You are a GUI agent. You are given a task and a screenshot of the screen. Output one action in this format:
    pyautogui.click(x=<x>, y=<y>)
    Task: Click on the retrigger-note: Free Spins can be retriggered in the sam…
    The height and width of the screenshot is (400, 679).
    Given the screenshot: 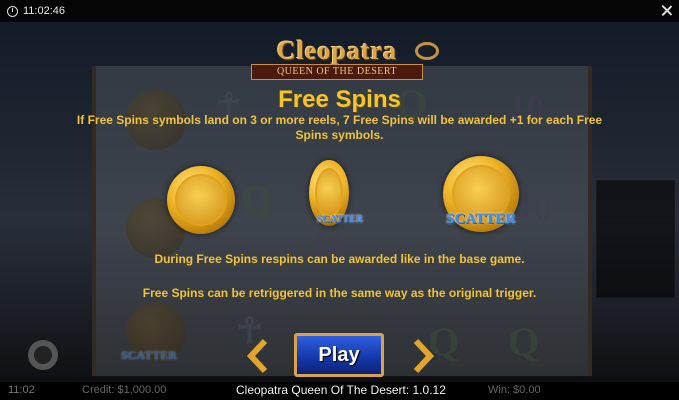 What is the action you would take?
    pyautogui.click(x=339, y=293)
    